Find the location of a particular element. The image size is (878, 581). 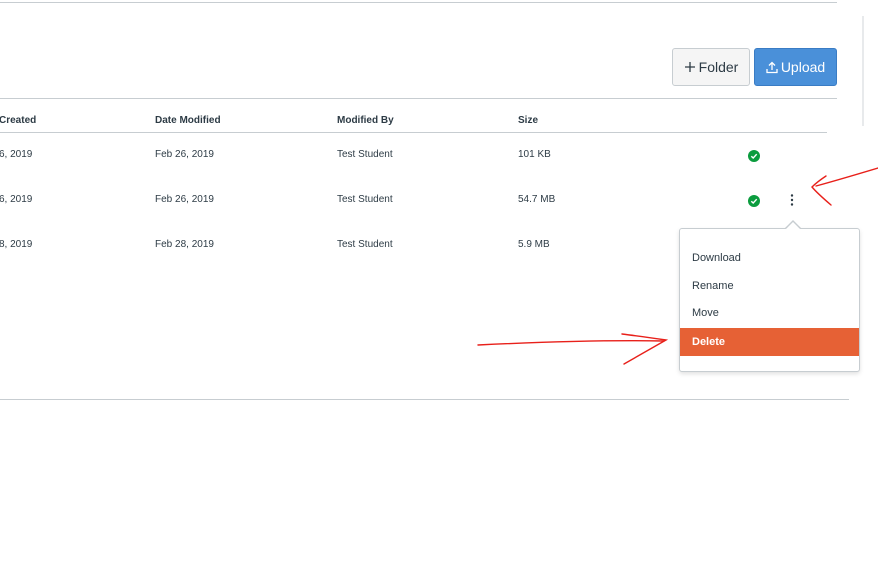

table-bottom-divider is located at coordinates (424, 399).